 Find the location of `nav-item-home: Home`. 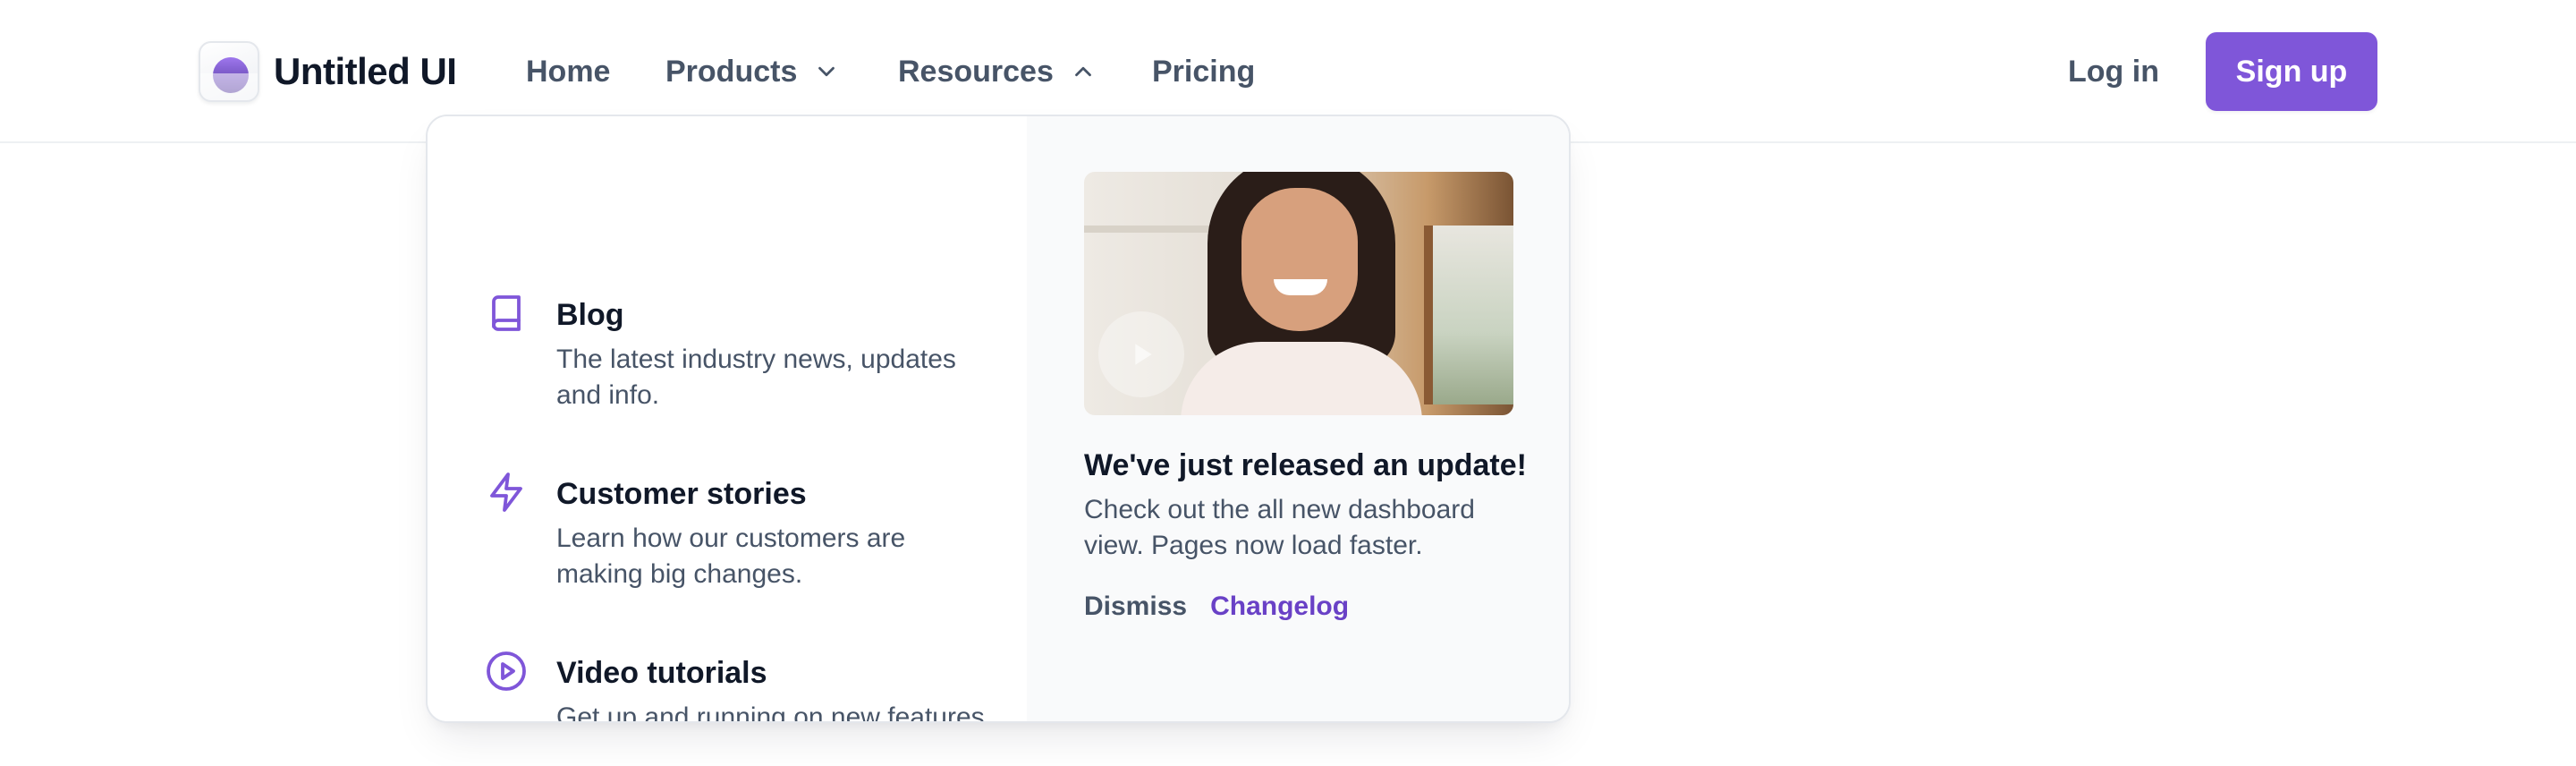

nav-item-home: Home is located at coordinates (568, 71).